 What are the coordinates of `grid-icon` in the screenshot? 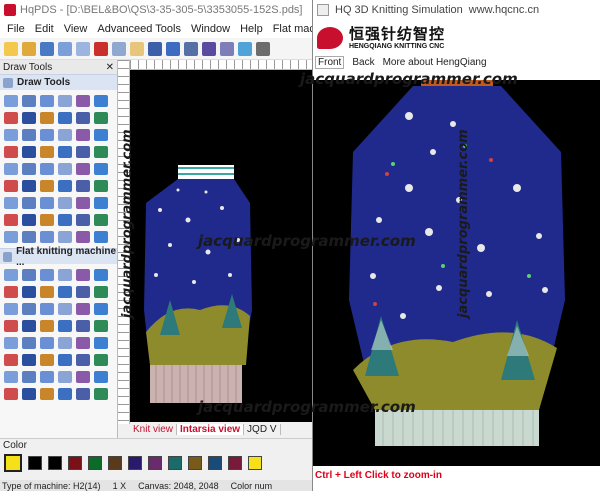 It's located at (155, 48).